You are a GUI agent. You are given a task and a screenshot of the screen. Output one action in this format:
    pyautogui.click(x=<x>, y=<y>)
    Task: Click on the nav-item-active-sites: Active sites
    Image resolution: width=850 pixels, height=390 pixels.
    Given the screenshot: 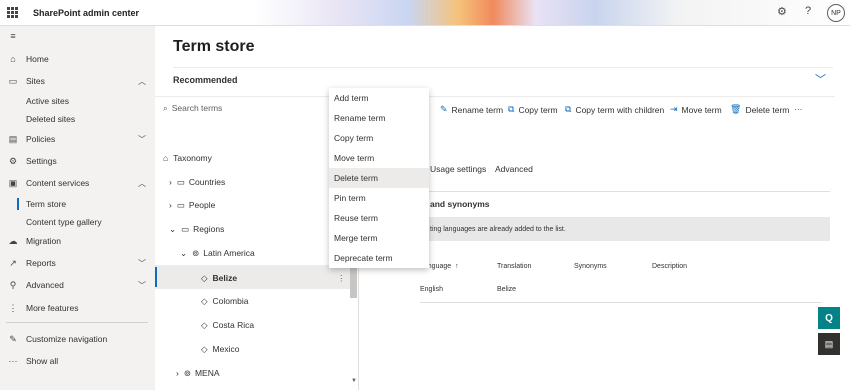 What is the action you would take?
    pyautogui.click(x=77, y=101)
    